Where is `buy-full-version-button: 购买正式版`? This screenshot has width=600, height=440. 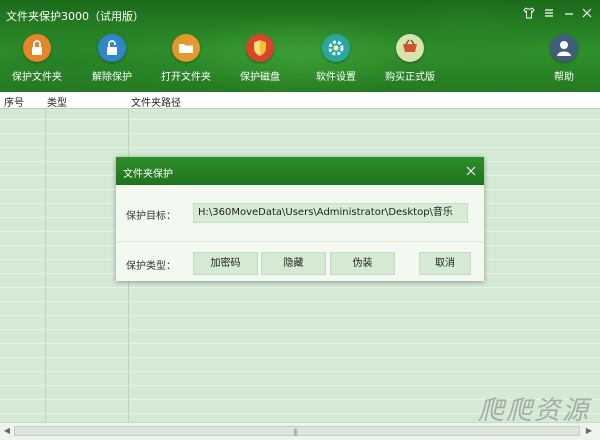
buy-full-version-button: 购买正式版 is located at coordinates (410, 61).